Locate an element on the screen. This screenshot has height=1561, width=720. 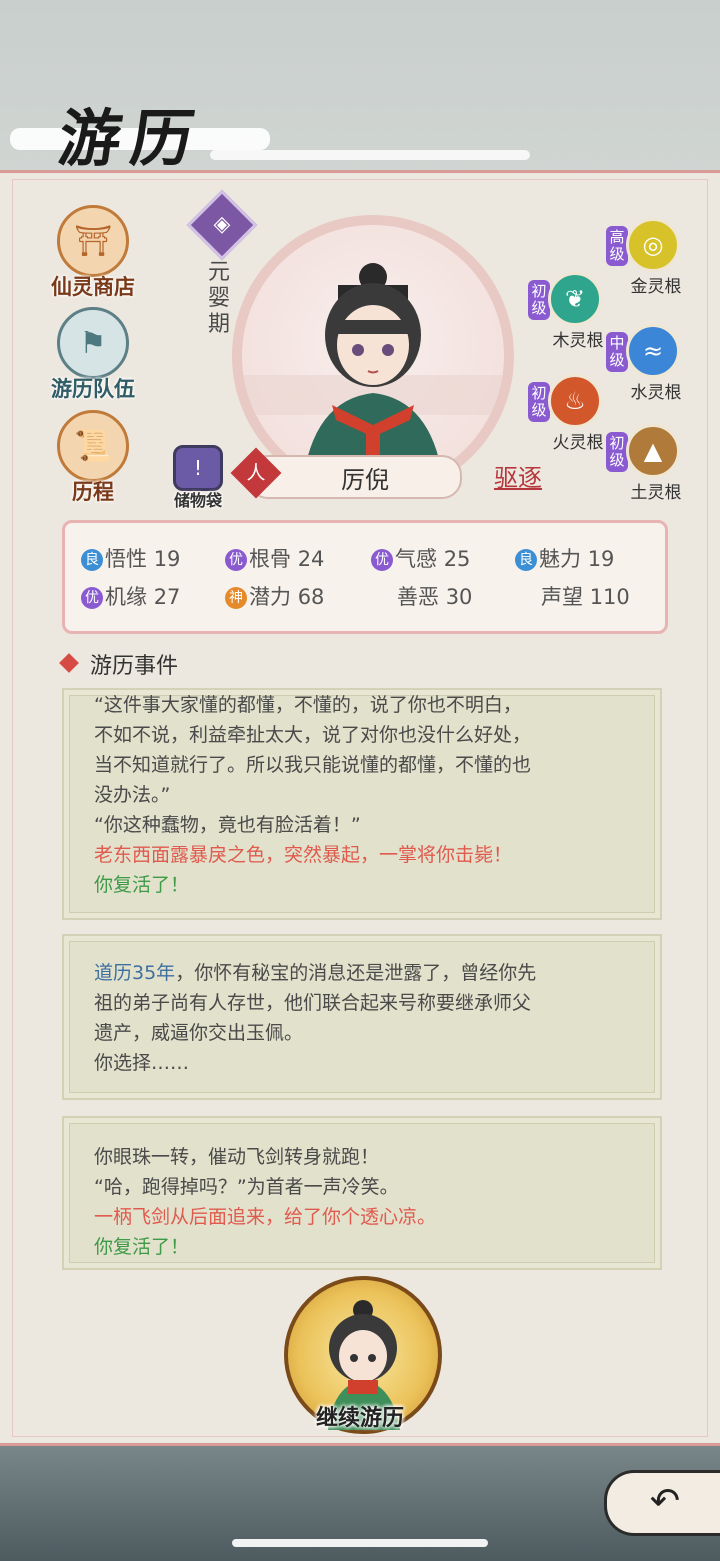
event-line: 道历35年，你怀有秘宝的消息还是泄露了，曾经你先 is located at coordinates (377, 973).